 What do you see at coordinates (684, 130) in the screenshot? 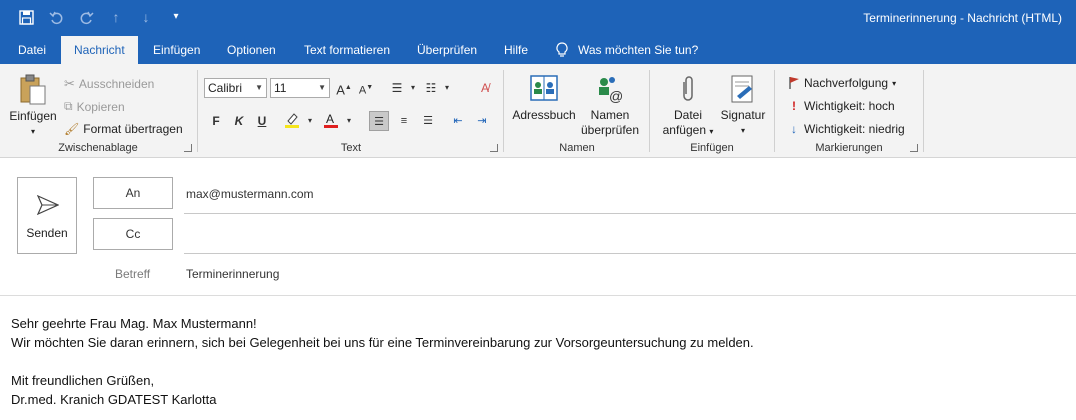
I see `attach-label-2-text: anfügen` at bounding box center [684, 130].